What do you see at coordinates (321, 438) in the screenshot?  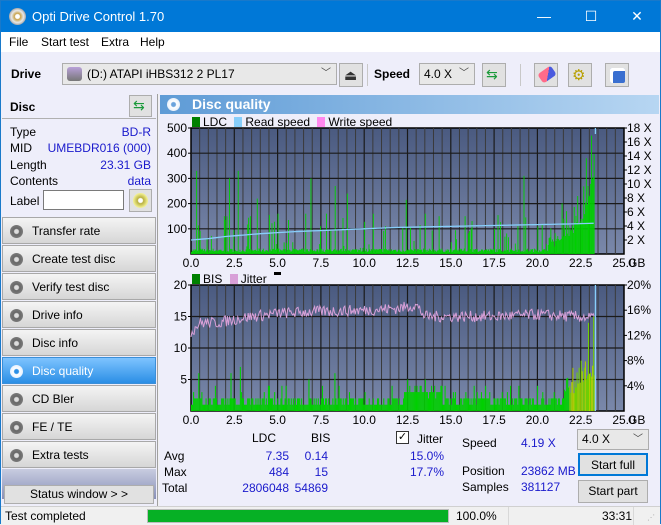 I see `col-bis-header: BIS` at bounding box center [321, 438].